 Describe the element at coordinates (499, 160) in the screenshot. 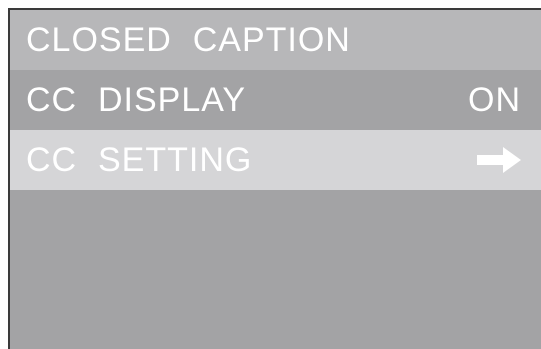

I see `arrow-right-icon` at that location.